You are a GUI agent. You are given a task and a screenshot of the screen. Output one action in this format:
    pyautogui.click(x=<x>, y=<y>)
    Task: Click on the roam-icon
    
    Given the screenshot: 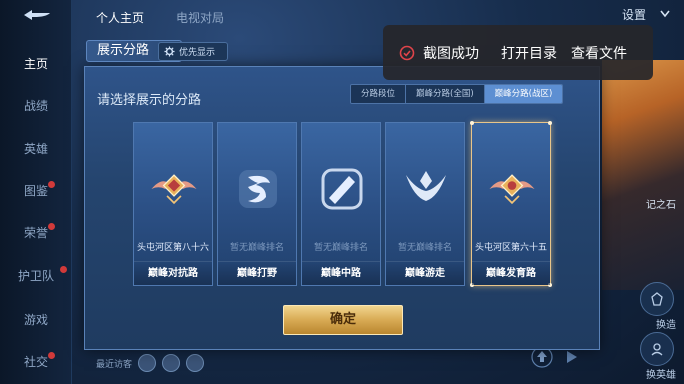 What is the action you would take?
    pyautogui.click(x=426, y=189)
    